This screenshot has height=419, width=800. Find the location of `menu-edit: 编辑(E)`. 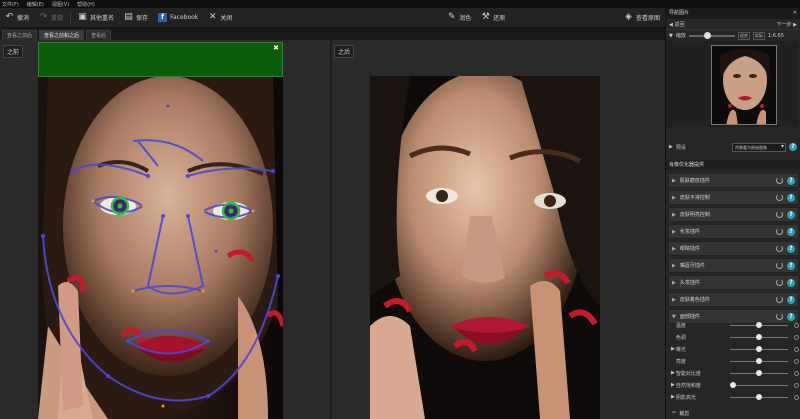

menu-edit: 编辑(E) is located at coordinates (35, 4).